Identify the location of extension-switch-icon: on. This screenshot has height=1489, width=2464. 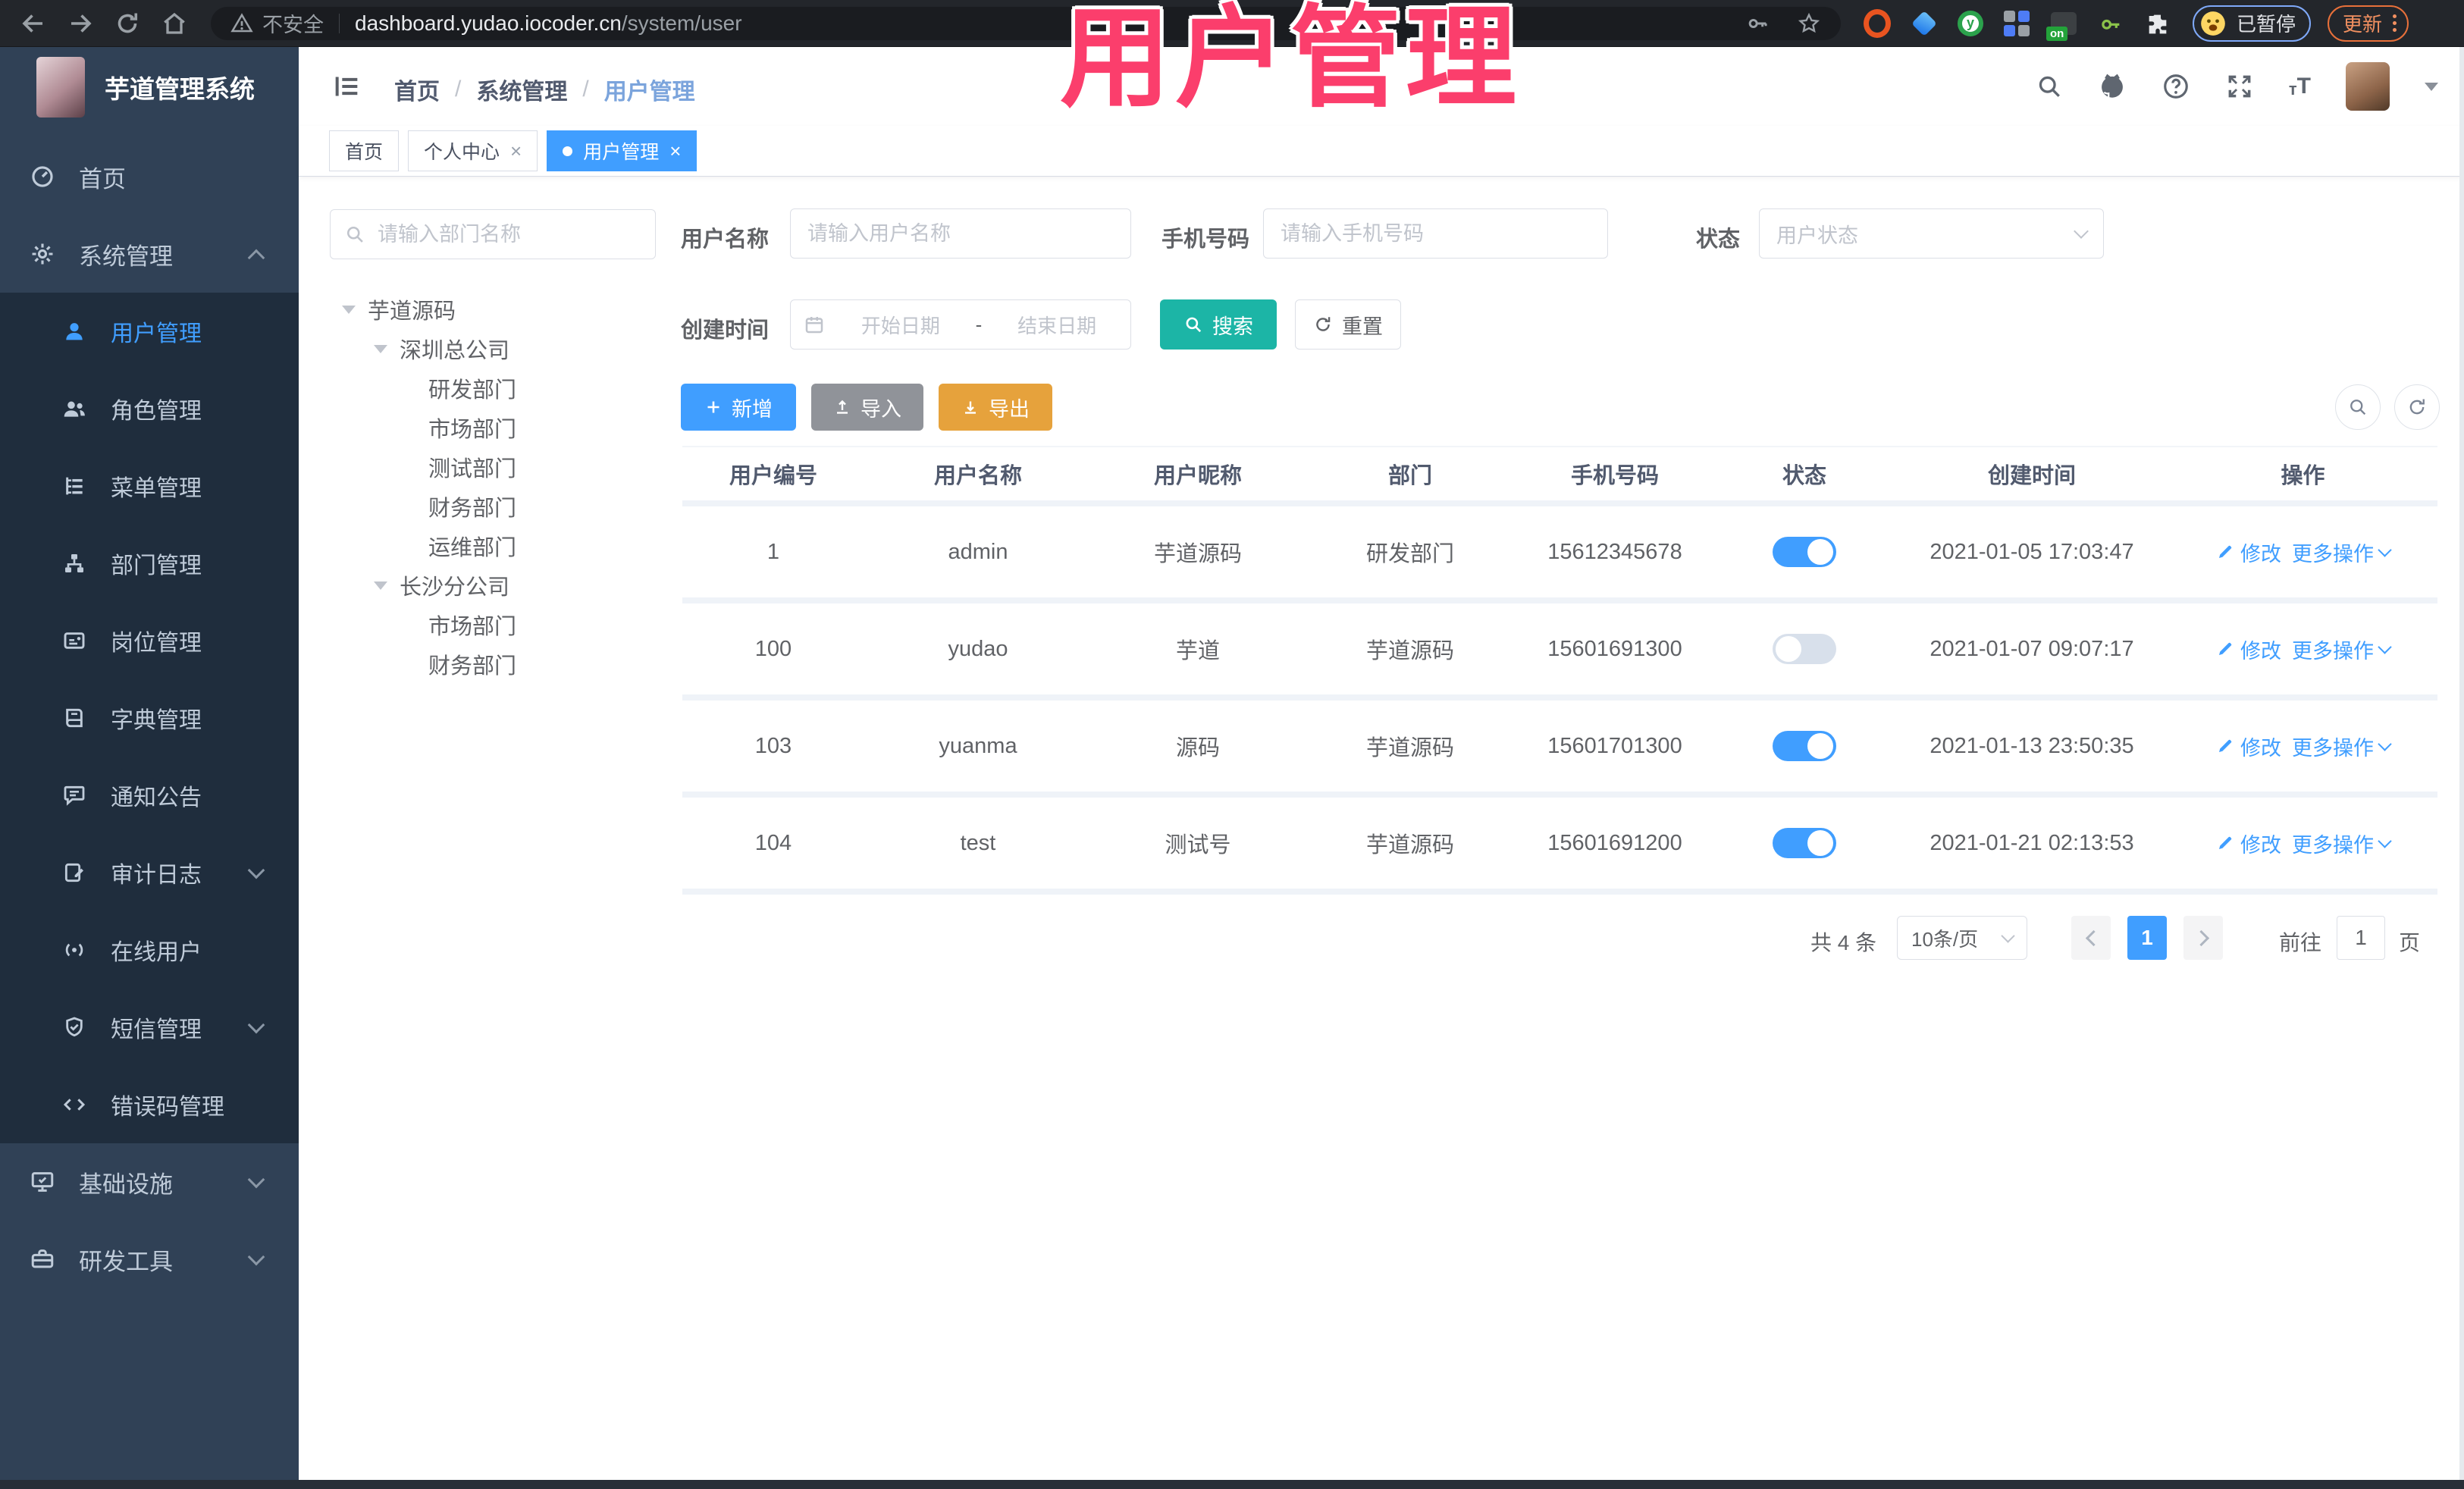
(2062, 26).